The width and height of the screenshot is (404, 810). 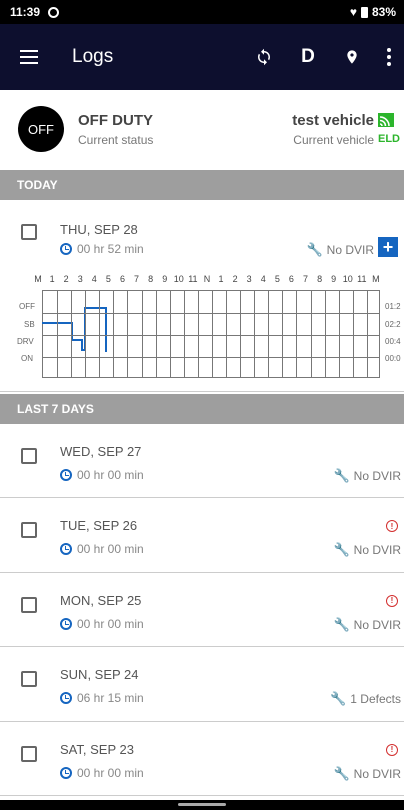 What do you see at coordinates (110, 249) in the screenshot?
I see `today-duration-text: 00 hr 52 min` at bounding box center [110, 249].